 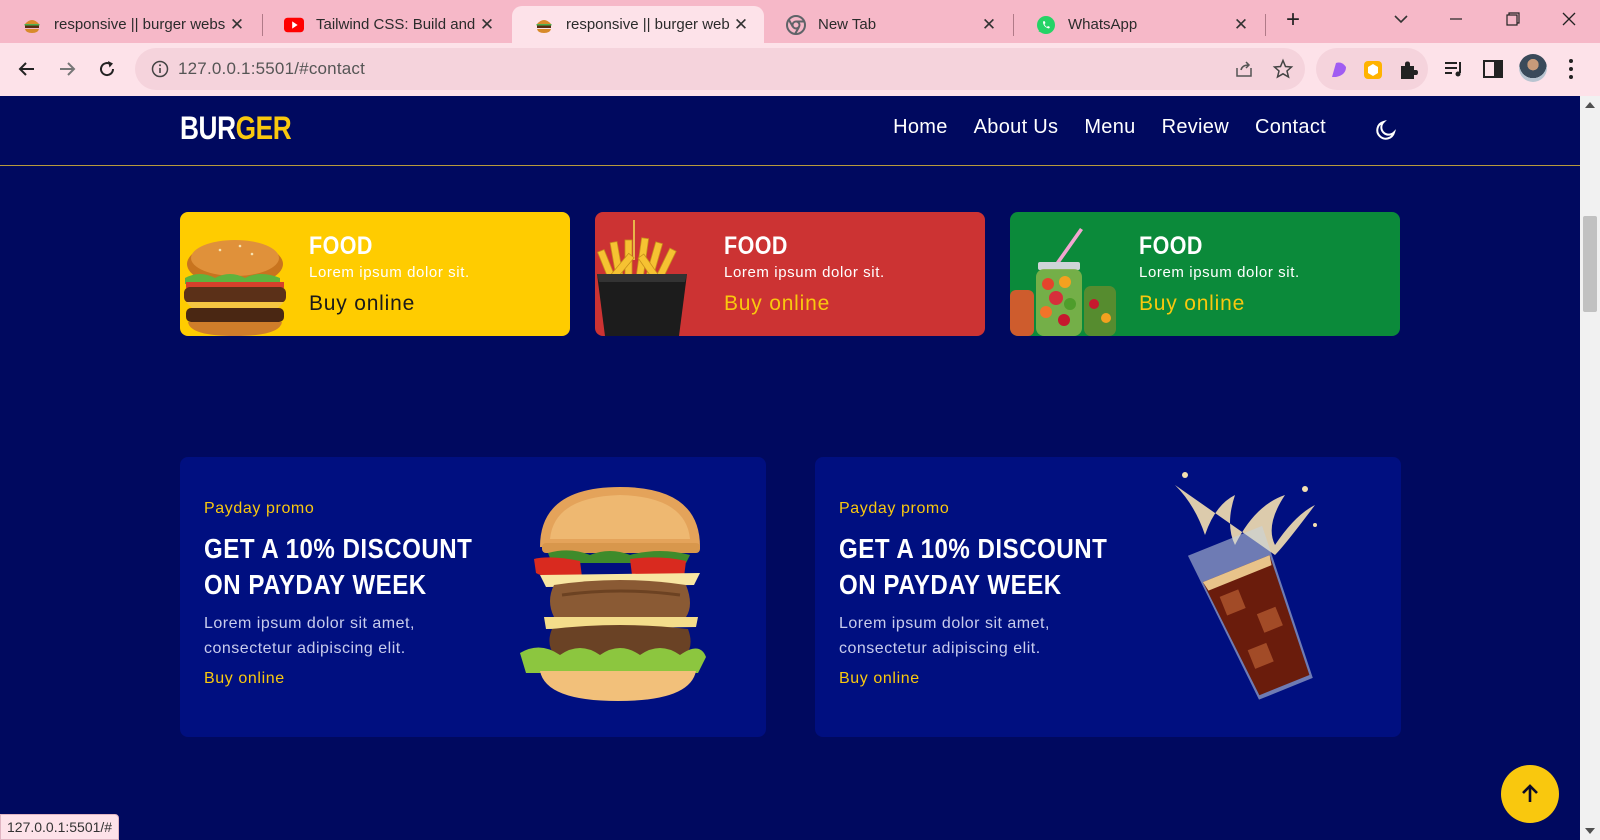 I want to click on share-icon, so click(x=1244, y=69).